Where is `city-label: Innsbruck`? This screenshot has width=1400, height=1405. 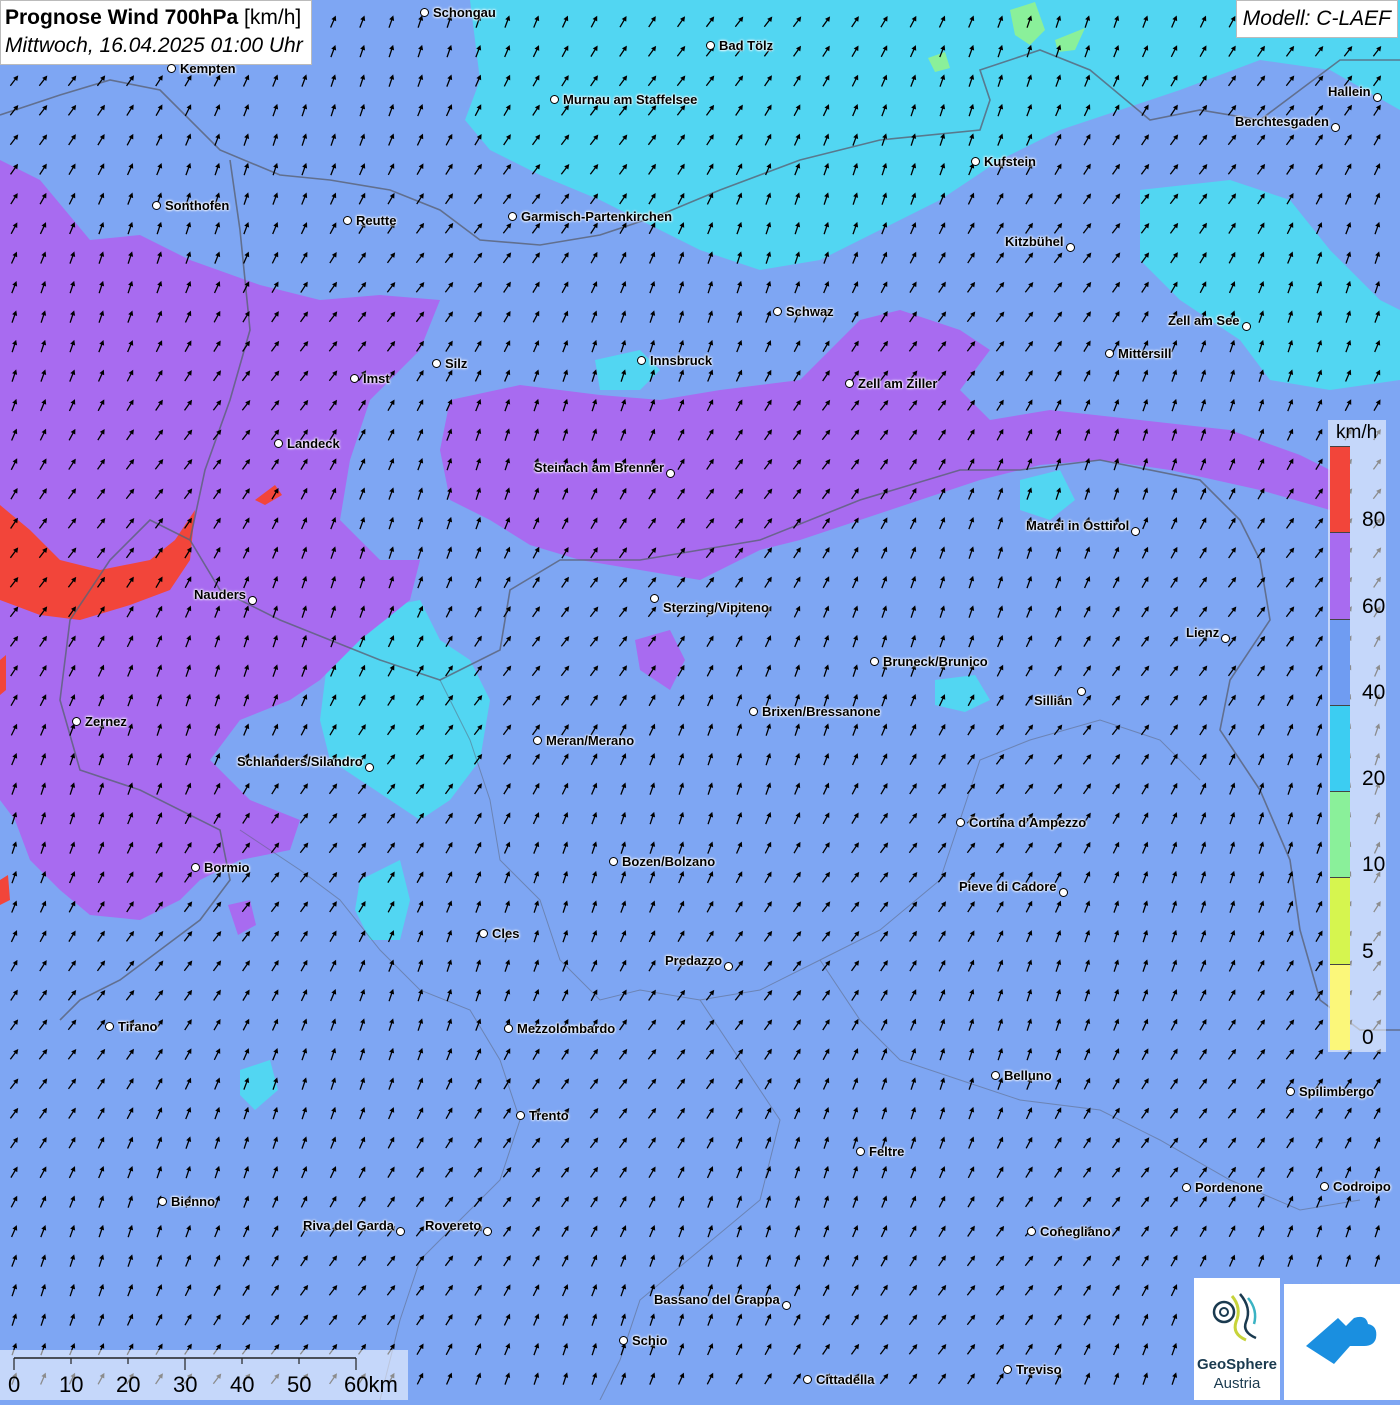 city-label: Innsbruck is located at coordinates (681, 360).